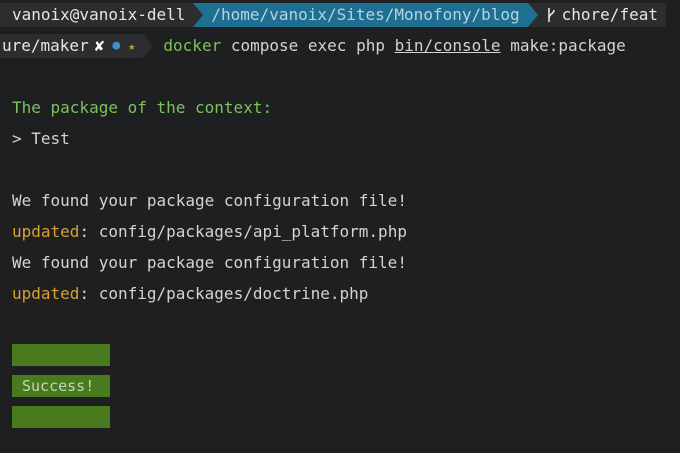 The height and width of the screenshot is (453, 680). What do you see at coordinates (61, 417) in the screenshot?
I see `success-block-bottom` at bounding box center [61, 417].